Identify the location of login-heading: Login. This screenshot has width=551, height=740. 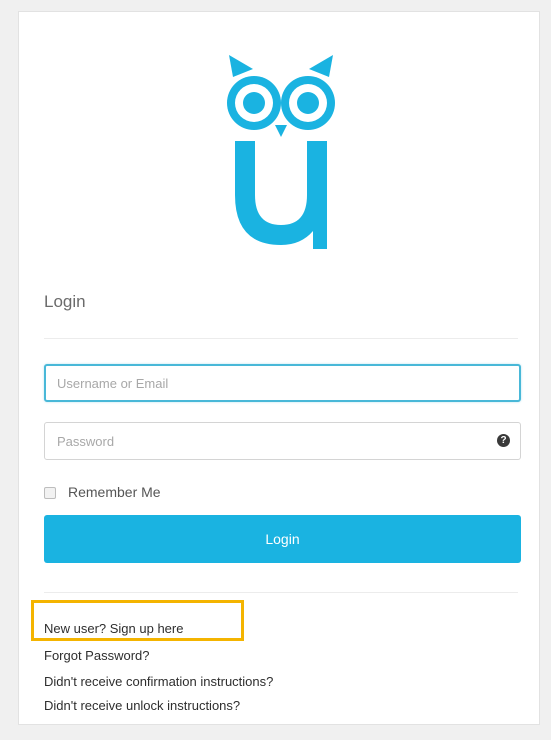
(65, 301).